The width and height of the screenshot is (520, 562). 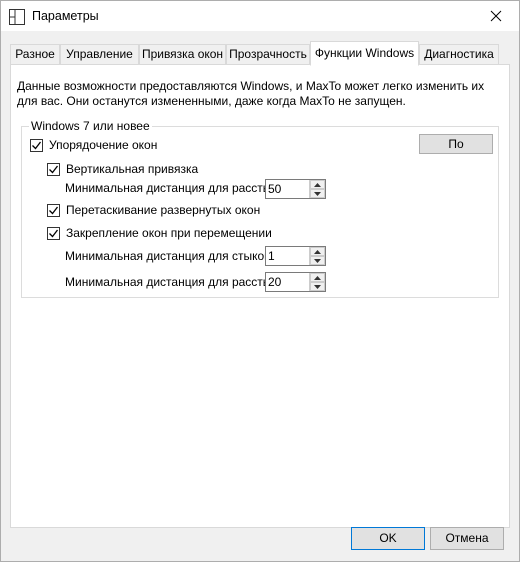 I want to click on drag-maximized-label: Перетаскивание развернутых окон, so click(x=163, y=210).